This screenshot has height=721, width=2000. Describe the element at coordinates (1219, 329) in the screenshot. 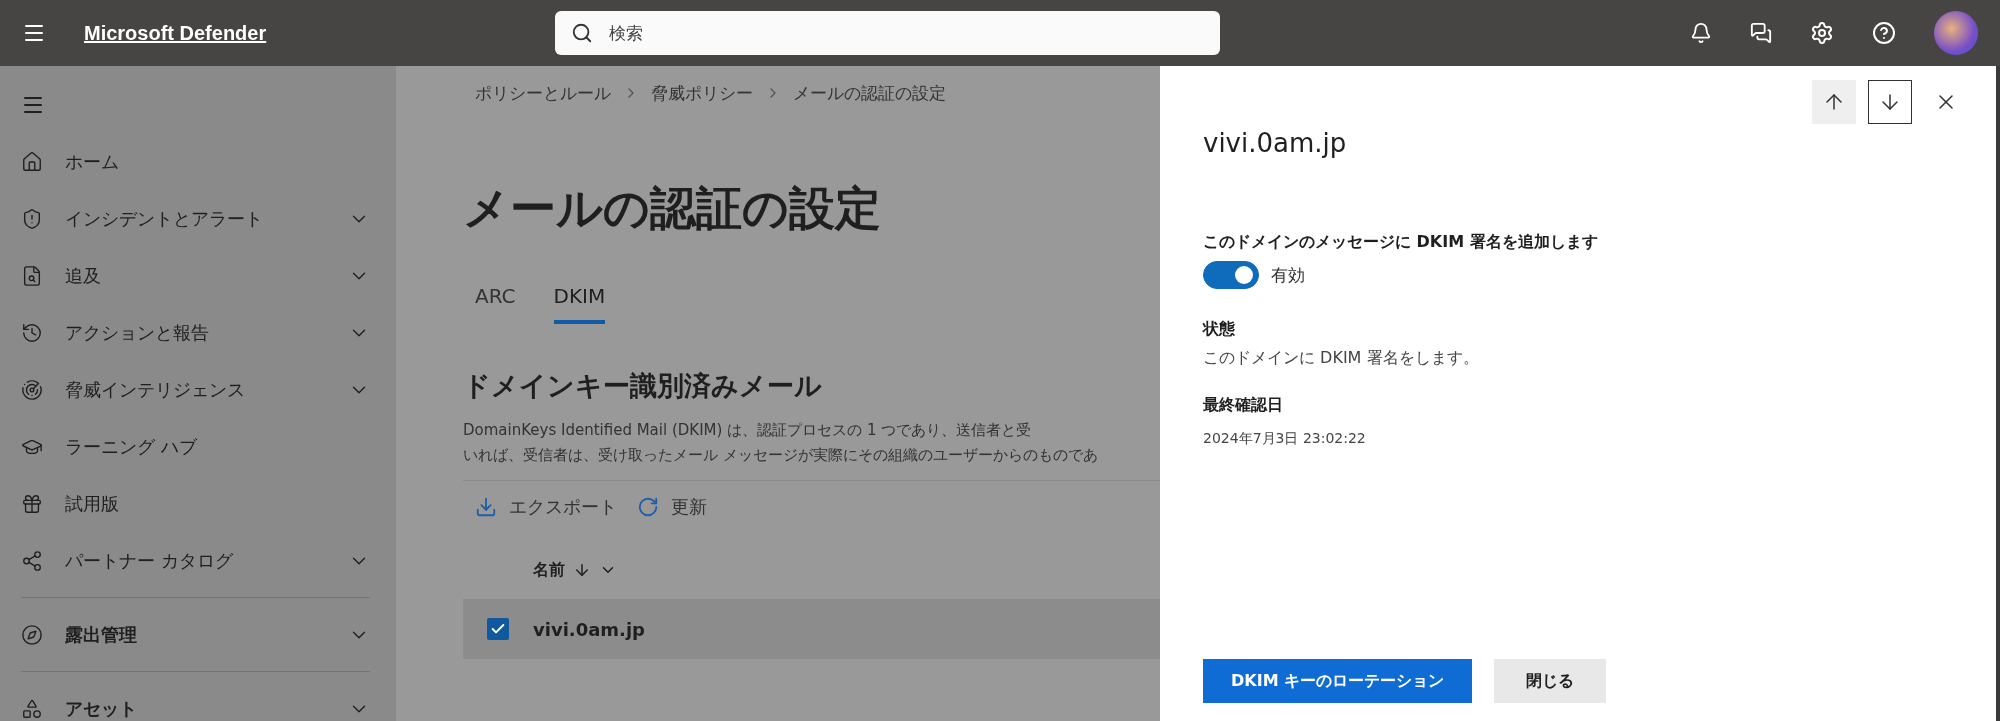

I see `field-label: 状態` at that location.